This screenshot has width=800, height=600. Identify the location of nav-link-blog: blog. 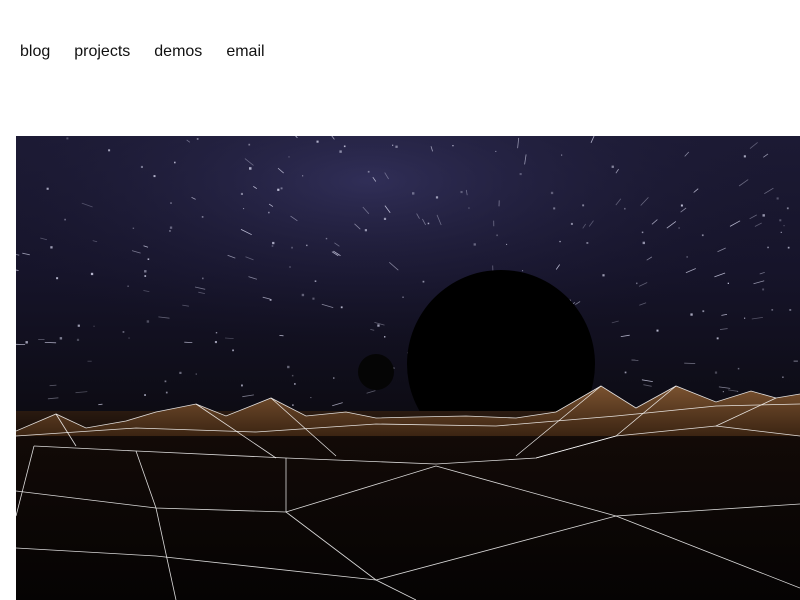
(35, 52).